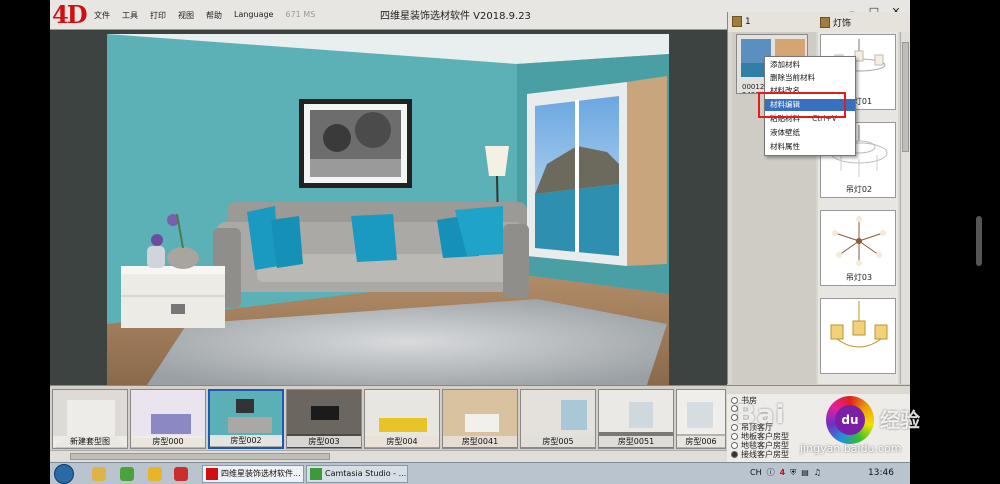 The image size is (1000, 484). I want to click on app-logo-icon, so click(212, 474).